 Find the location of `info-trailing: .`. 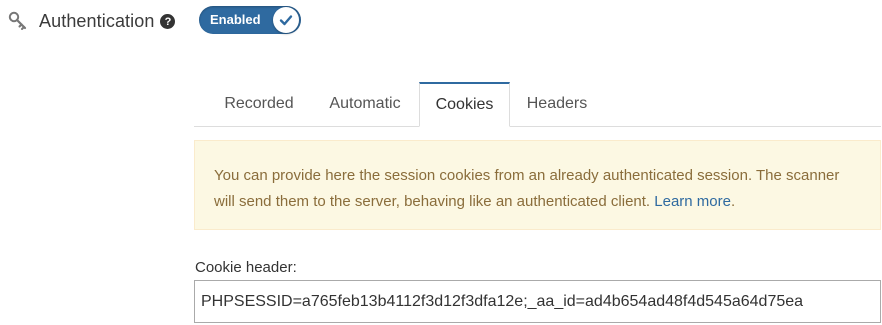

info-trailing: . is located at coordinates (733, 201).